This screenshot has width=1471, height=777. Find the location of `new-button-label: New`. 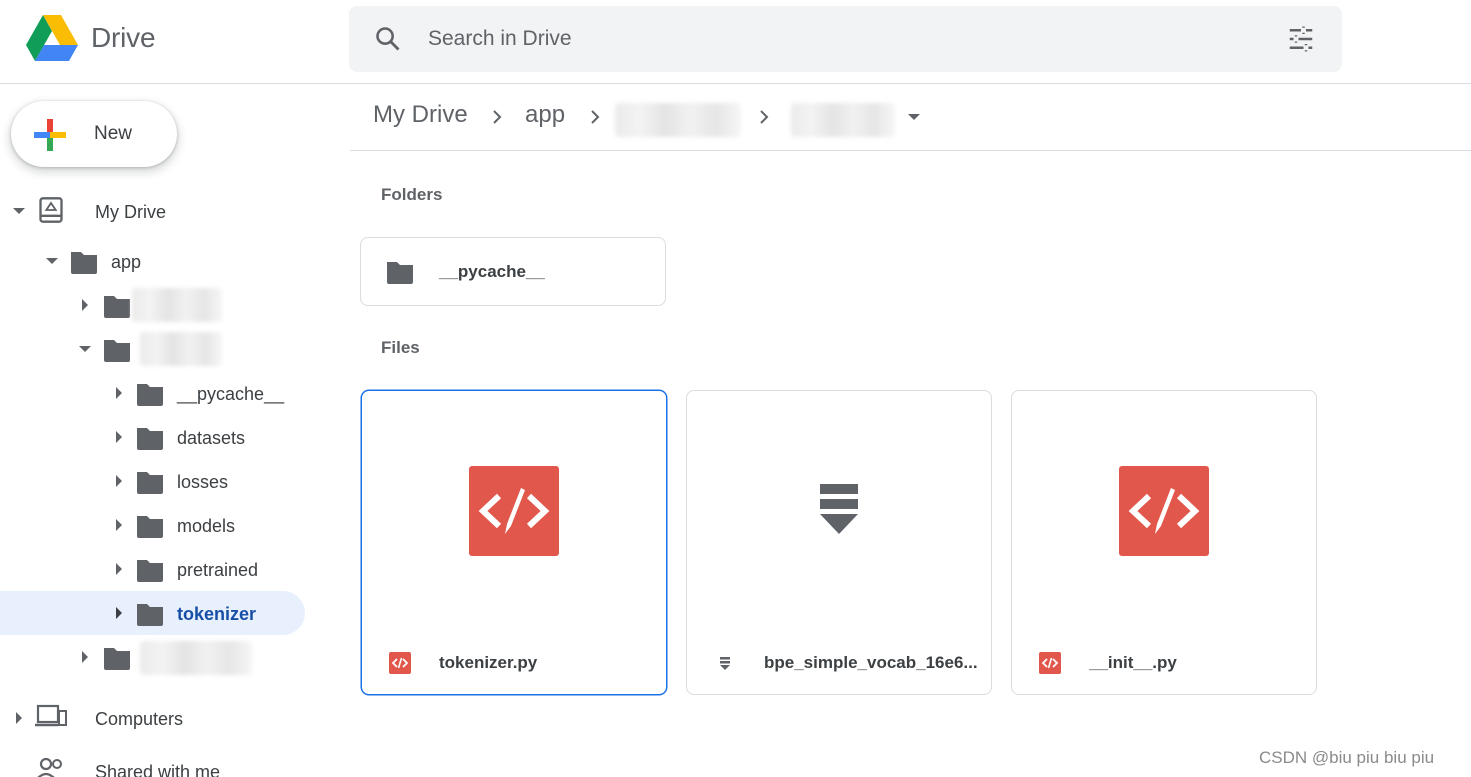

new-button-label: New is located at coordinates (113, 133).